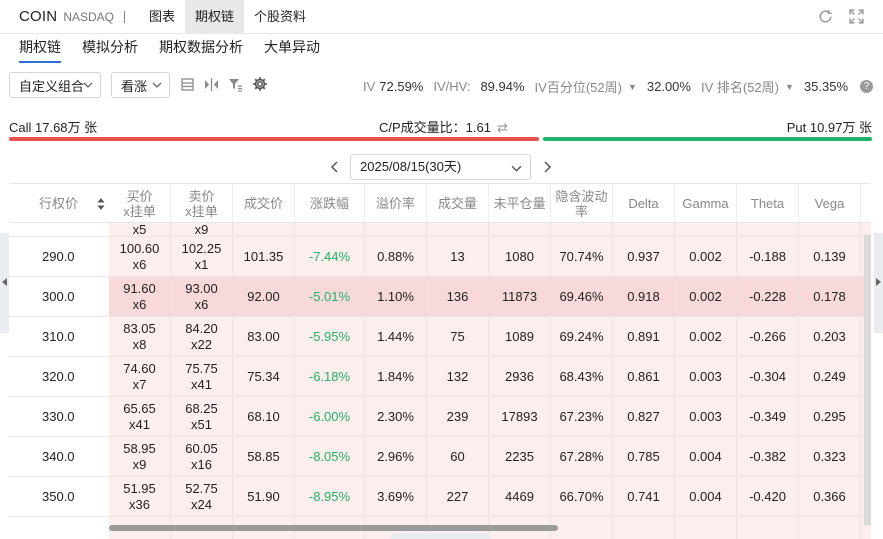  Describe the element at coordinates (55, 85) in the screenshot. I see `combo-dropdown: 自定义组合` at that location.